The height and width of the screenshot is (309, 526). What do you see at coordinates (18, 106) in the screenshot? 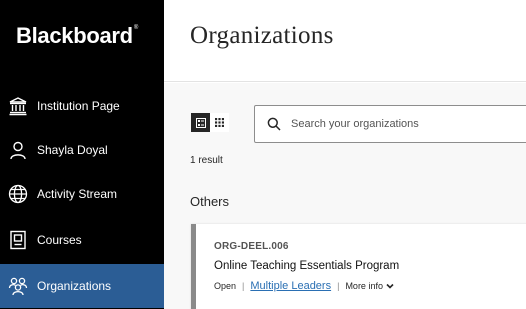
I see `institution-icon` at bounding box center [18, 106].